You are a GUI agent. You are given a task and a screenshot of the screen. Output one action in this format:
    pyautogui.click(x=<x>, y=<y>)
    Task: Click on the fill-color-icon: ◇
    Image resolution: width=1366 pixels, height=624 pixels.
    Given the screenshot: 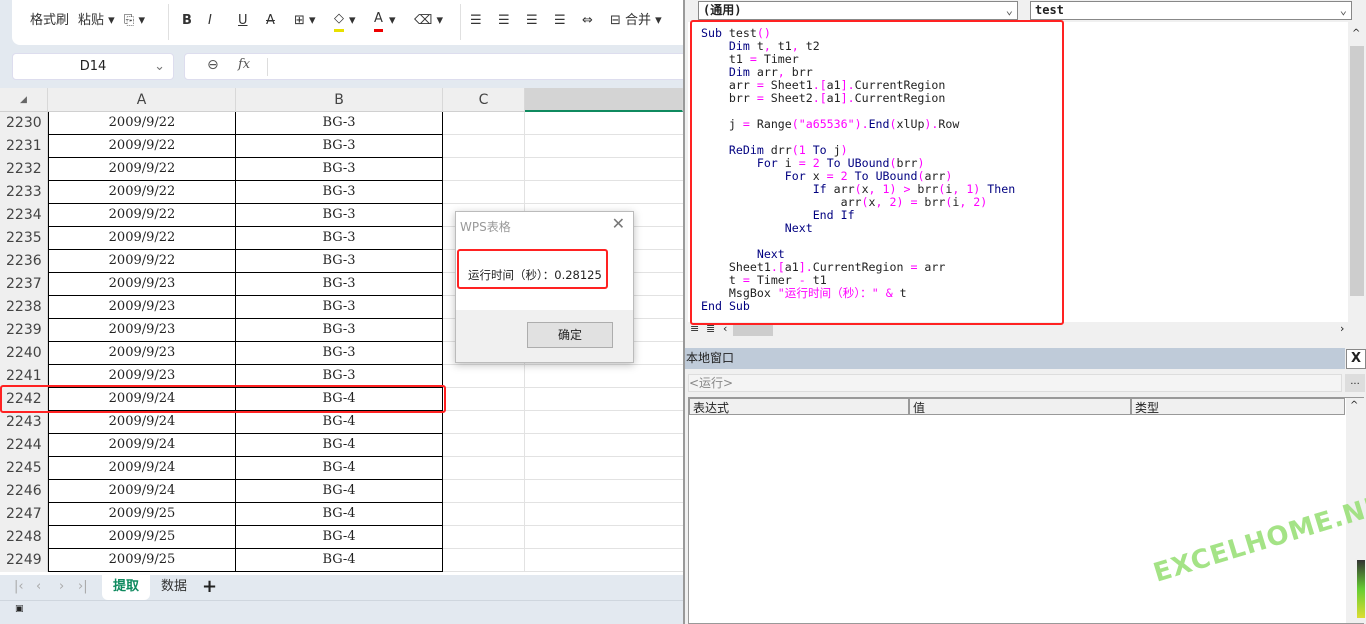 What is the action you would take?
    pyautogui.click(x=339, y=21)
    